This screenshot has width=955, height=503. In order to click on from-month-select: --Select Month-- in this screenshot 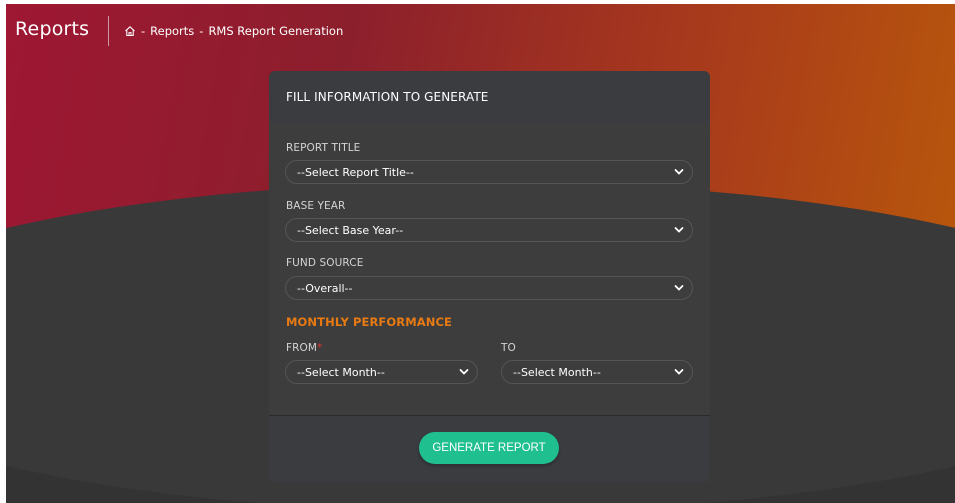, I will do `click(381, 372)`.